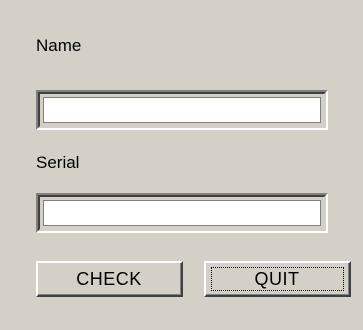 Image resolution: width=363 pixels, height=330 pixels. I want to click on quit-button-label: QUIT, so click(277, 278).